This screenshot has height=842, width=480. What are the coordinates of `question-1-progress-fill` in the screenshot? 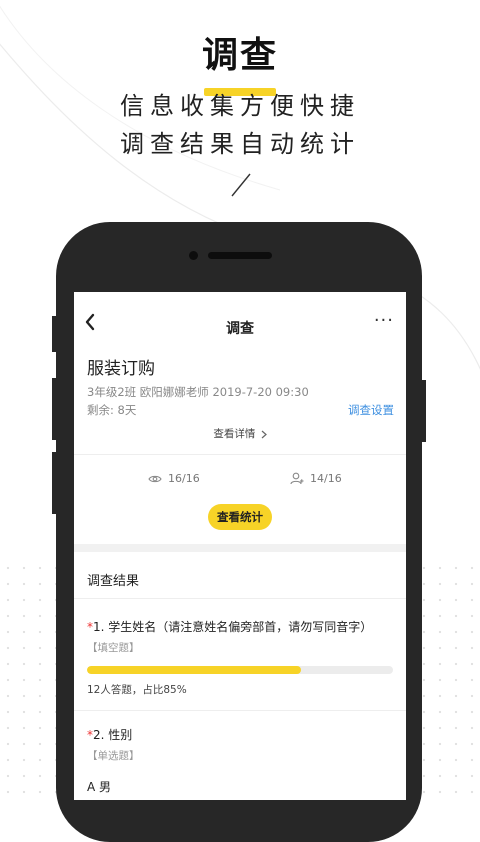 It's located at (194, 670).